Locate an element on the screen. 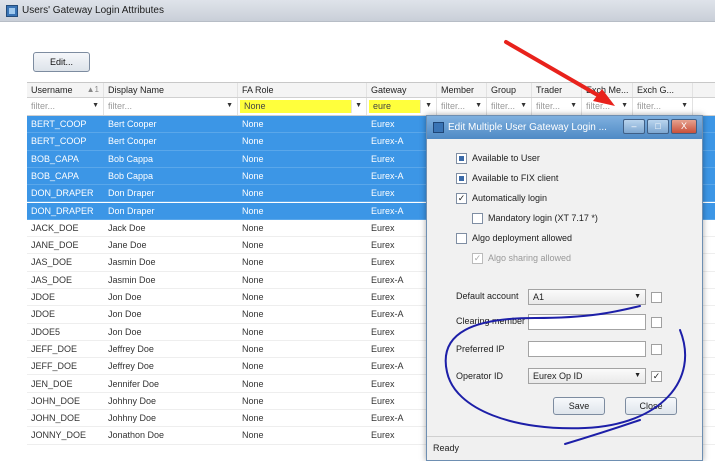  algo-deployment-label: Algo deployment allowed is located at coordinates (522, 238).